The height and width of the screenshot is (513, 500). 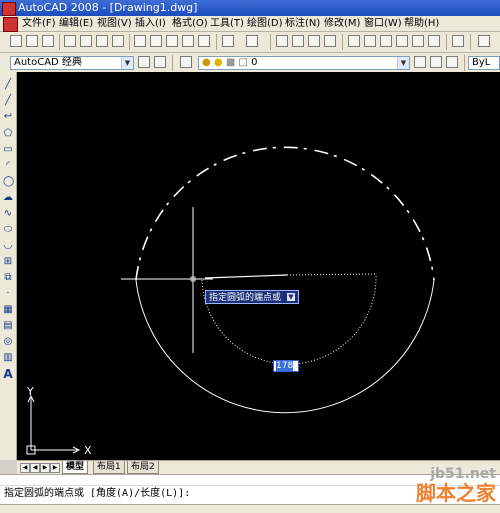 I want to click on block-editor-icon, so click(x=204, y=41).